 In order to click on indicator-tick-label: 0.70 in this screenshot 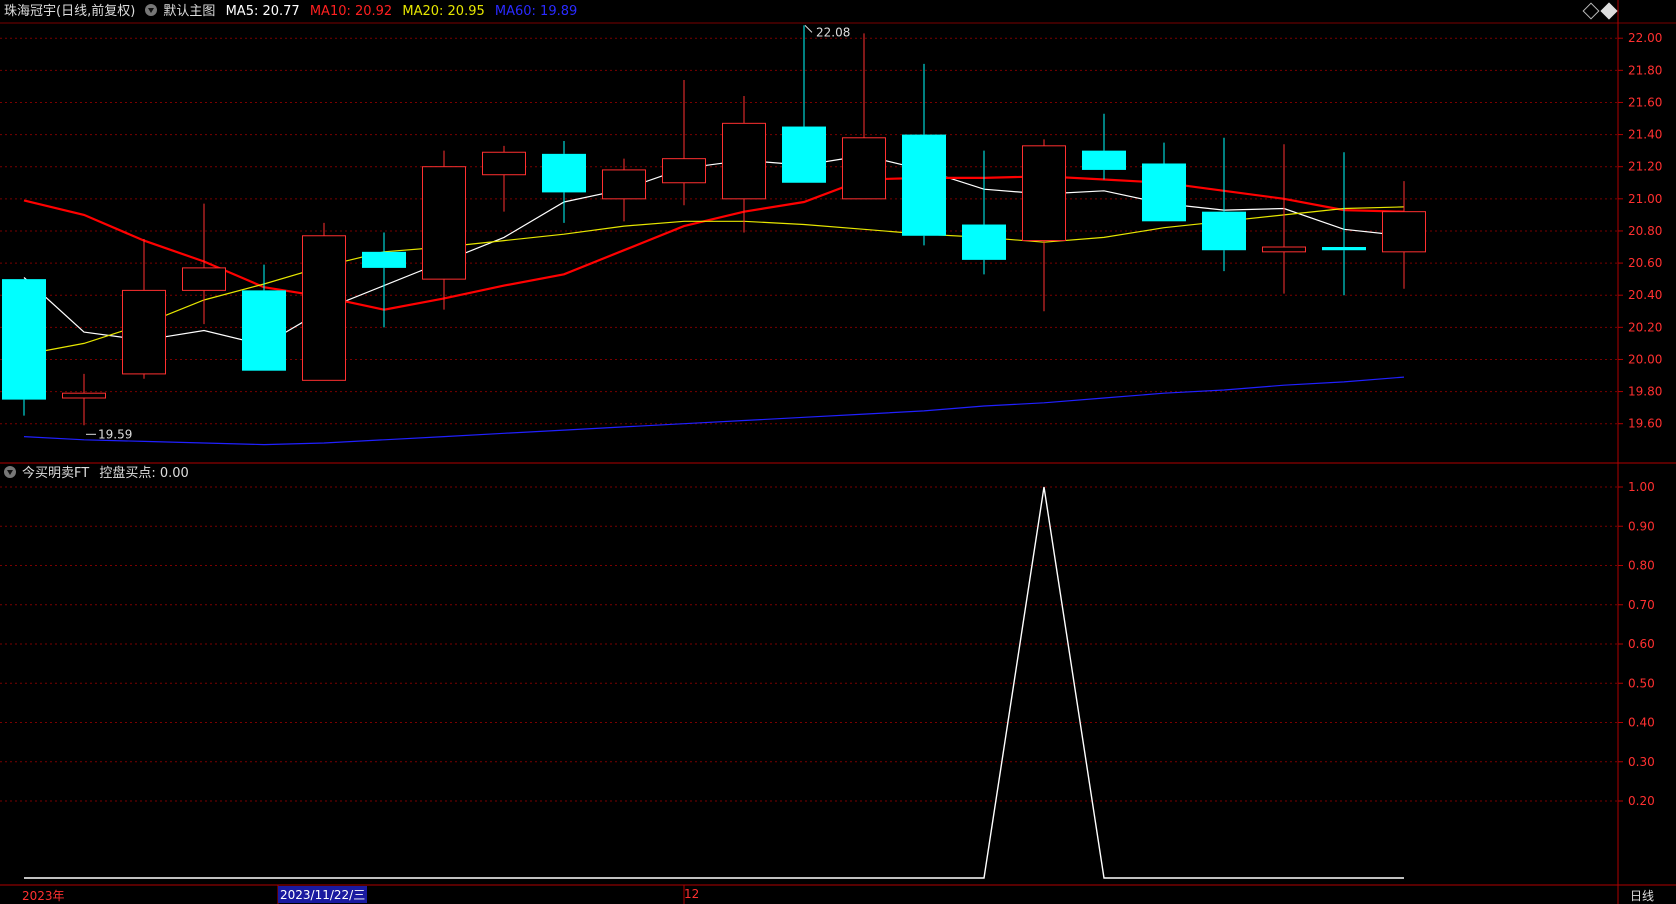, I will do `click(1641, 605)`.